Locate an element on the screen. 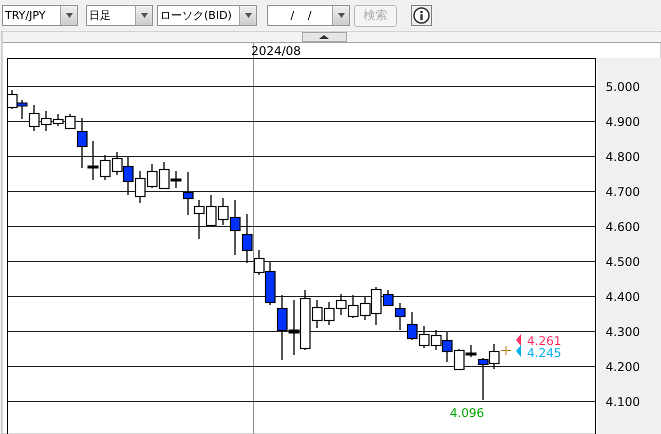 This screenshot has height=434, width=661. price-axis-label: 4.400 is located at coordinates (623, 297).